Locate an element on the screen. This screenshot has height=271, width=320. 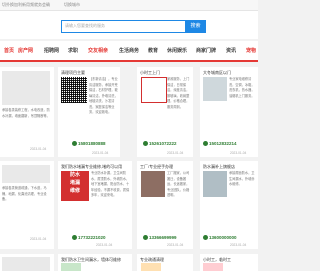
nav-leisure: 休闲娱乐 is located at coordinates (177, 50).